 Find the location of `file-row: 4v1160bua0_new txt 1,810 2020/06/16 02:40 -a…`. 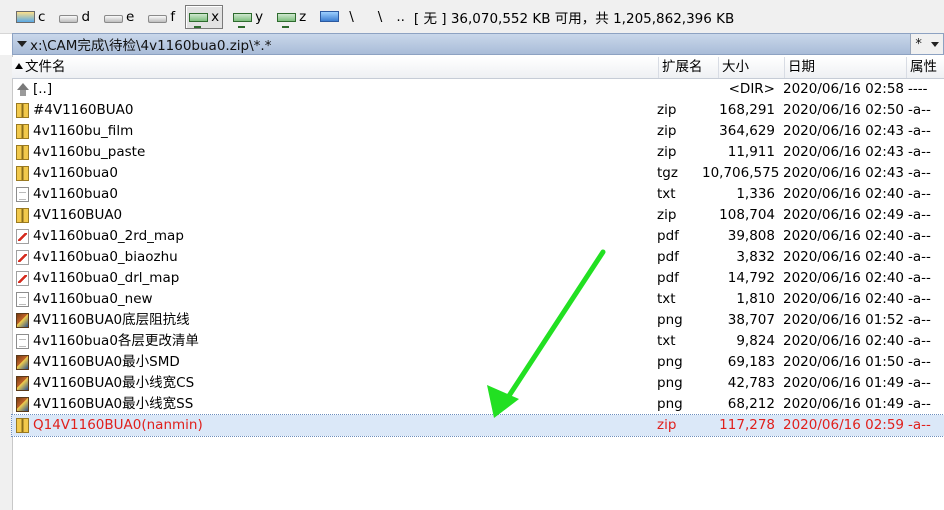

file-row: 4v1160bua0_new txt 1,810 2020/06/16 02:40 -a… is located at coordinates (478, 299).